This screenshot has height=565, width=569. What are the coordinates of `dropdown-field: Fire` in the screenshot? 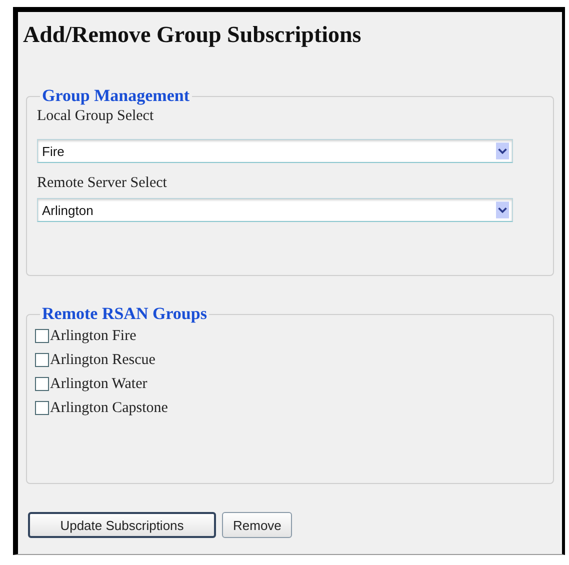 It's located at (275, 151).